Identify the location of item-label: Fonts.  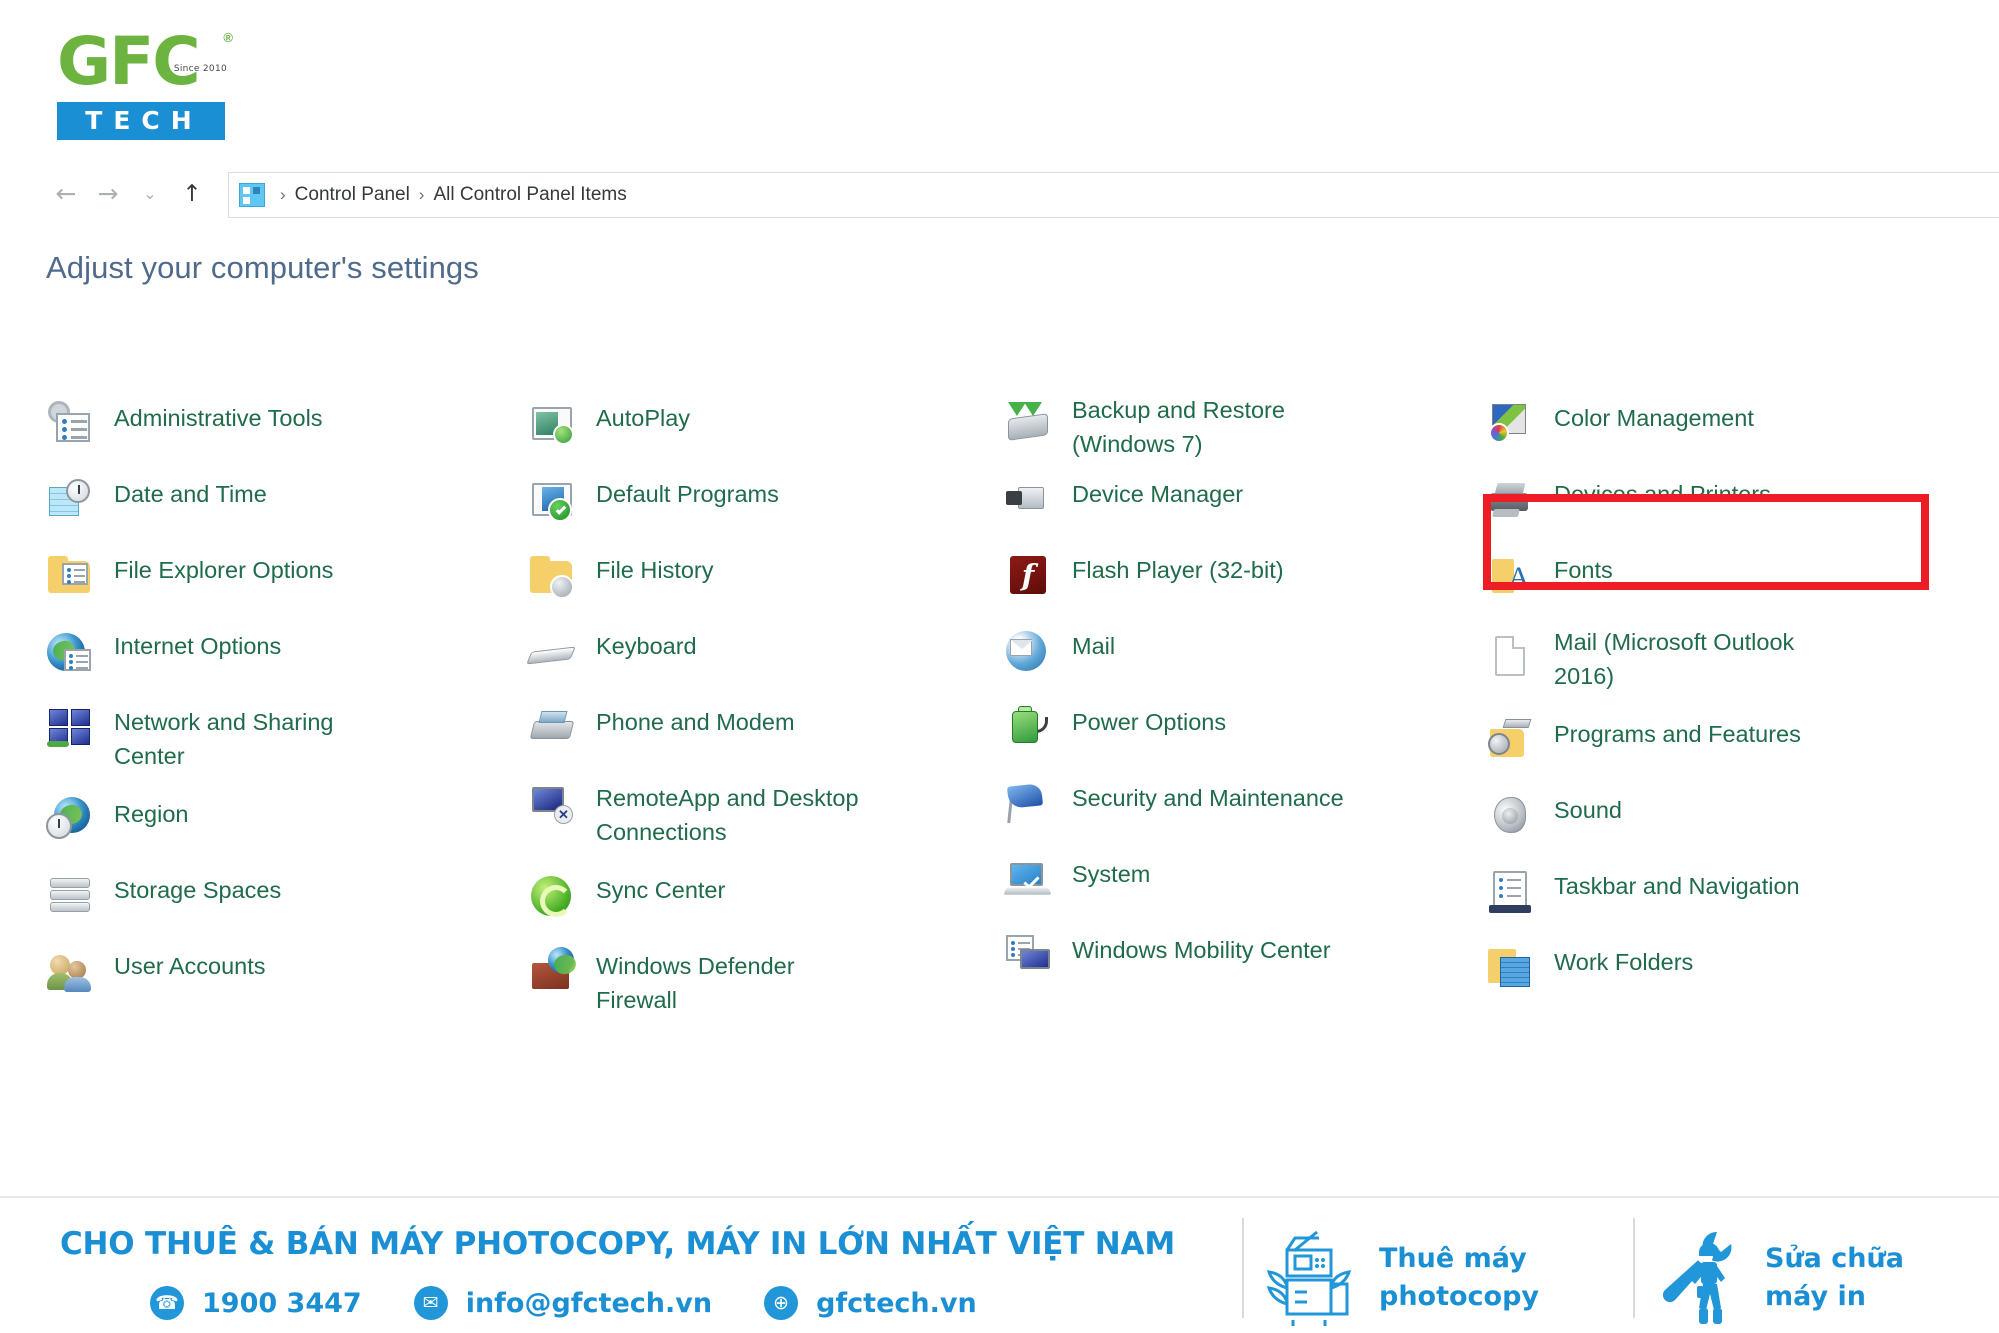
(1583, 570).